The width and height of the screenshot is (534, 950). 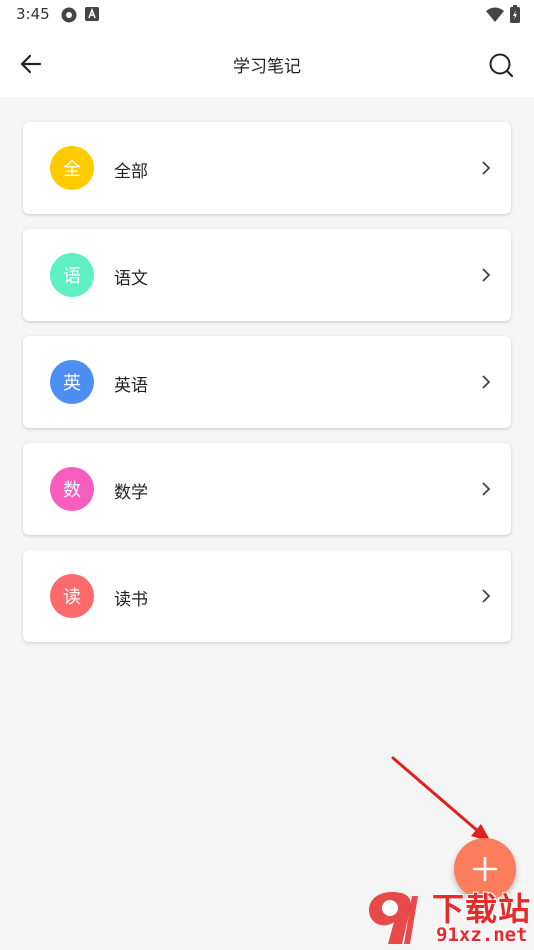 I want to click on watermark: 下载站 91xz.net, so click(x=448, y=916).